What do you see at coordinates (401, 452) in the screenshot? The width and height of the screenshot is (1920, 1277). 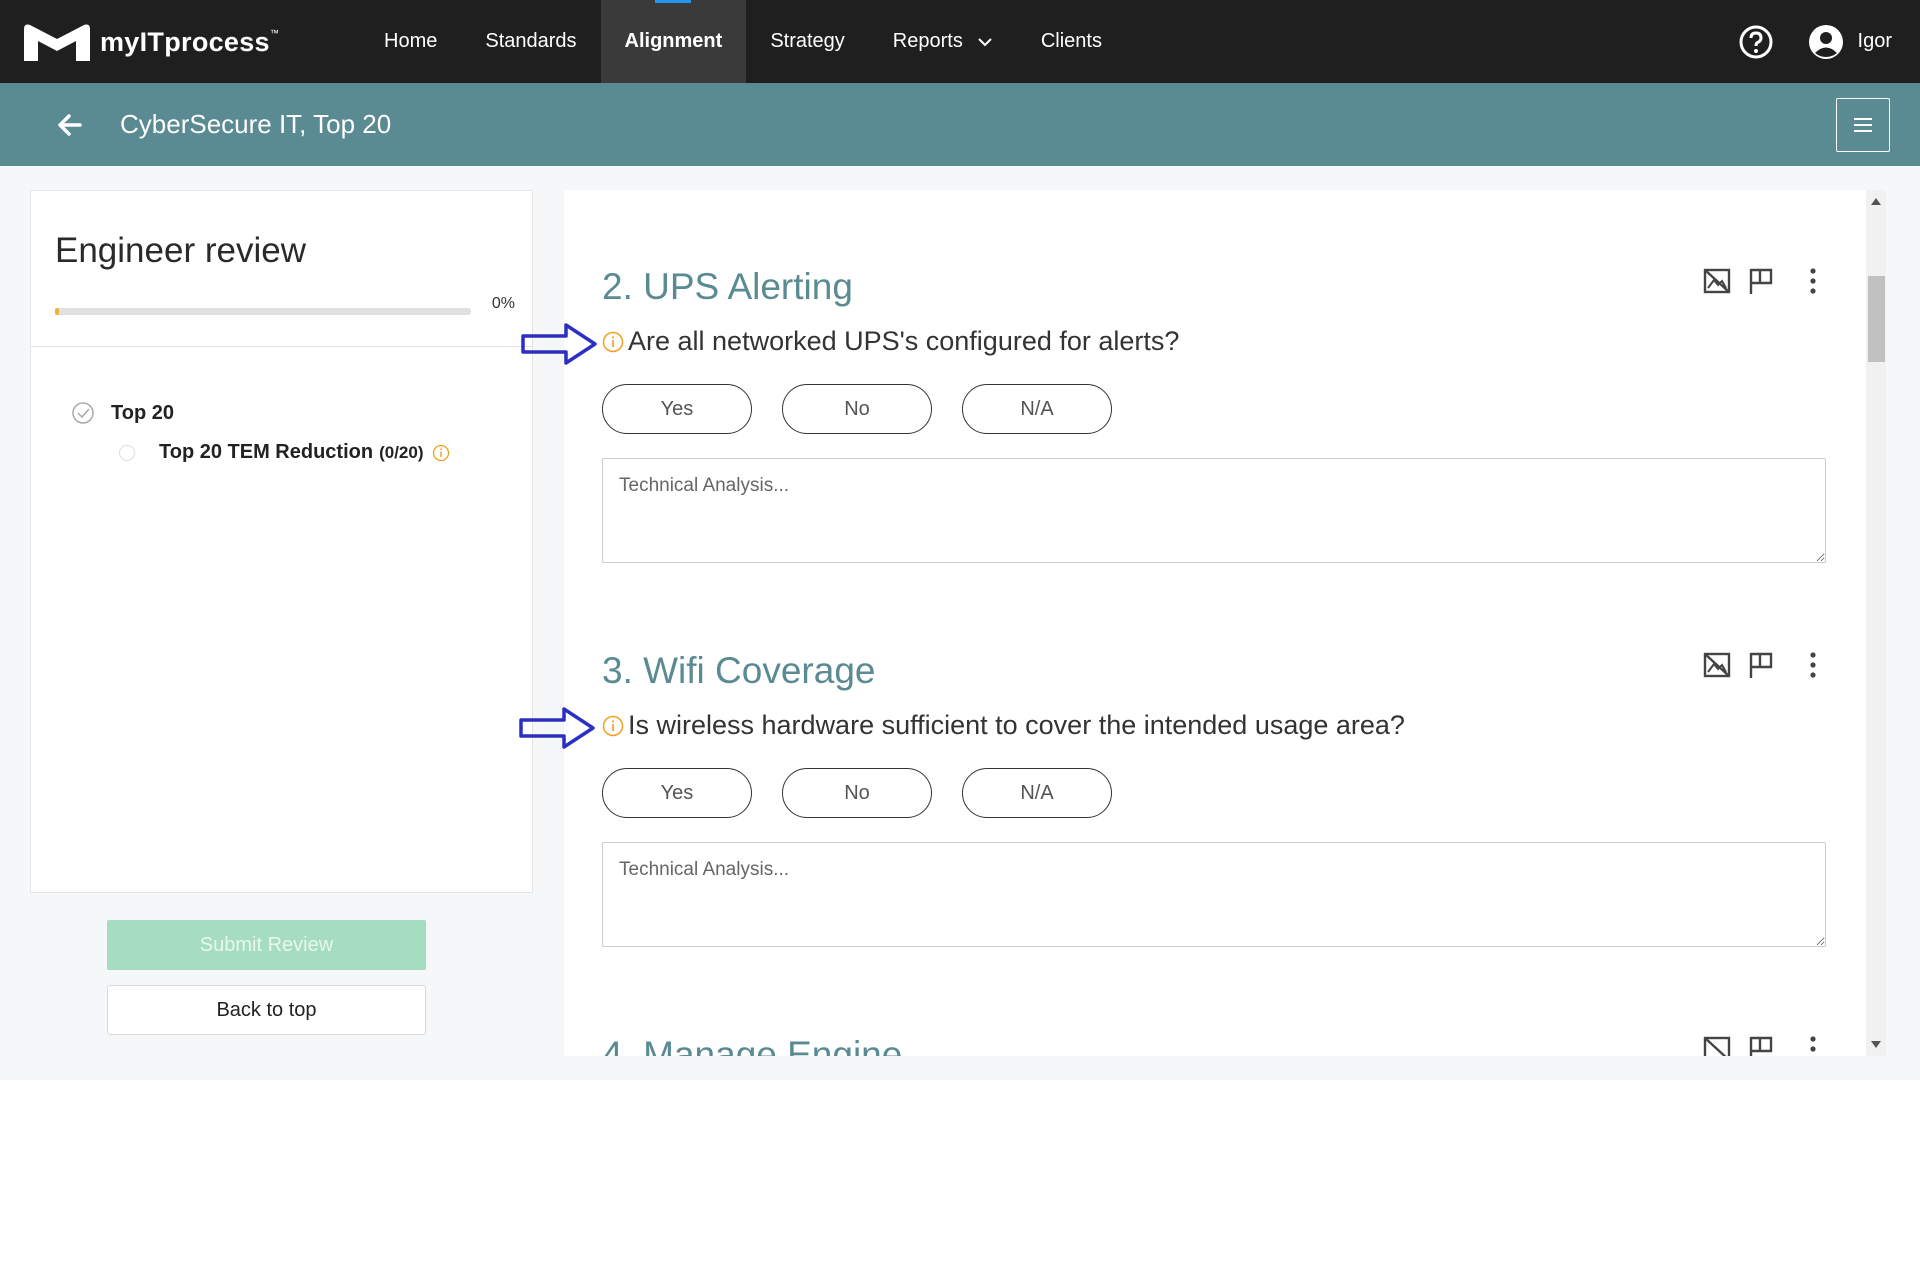 I see `tree-item-tem-count: (0/20)` at bounding box center [401, 452].